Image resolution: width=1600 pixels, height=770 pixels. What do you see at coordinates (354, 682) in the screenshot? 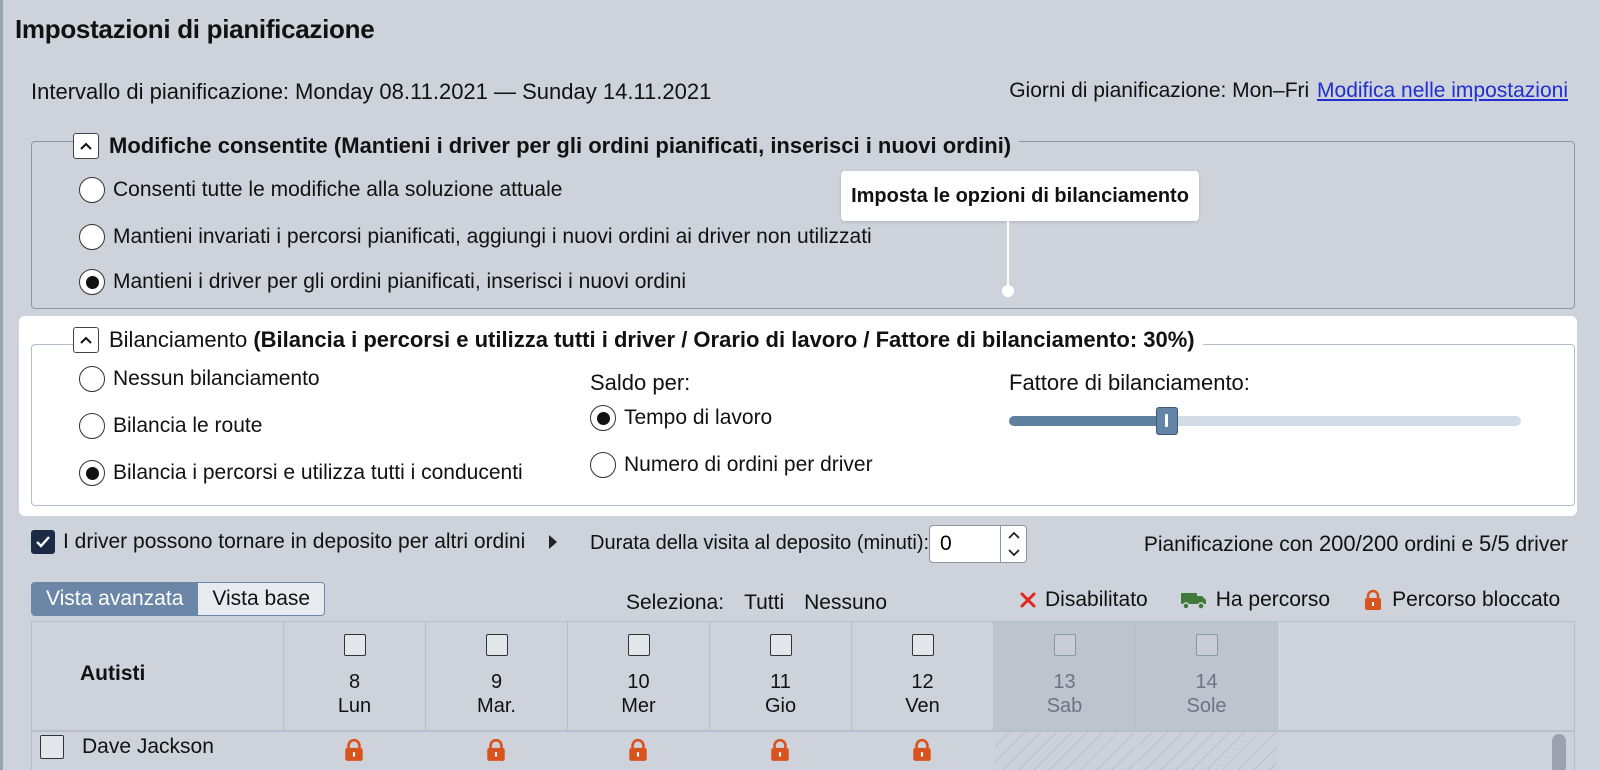
I see `day-number: 8` at bounding box center [354, 682].